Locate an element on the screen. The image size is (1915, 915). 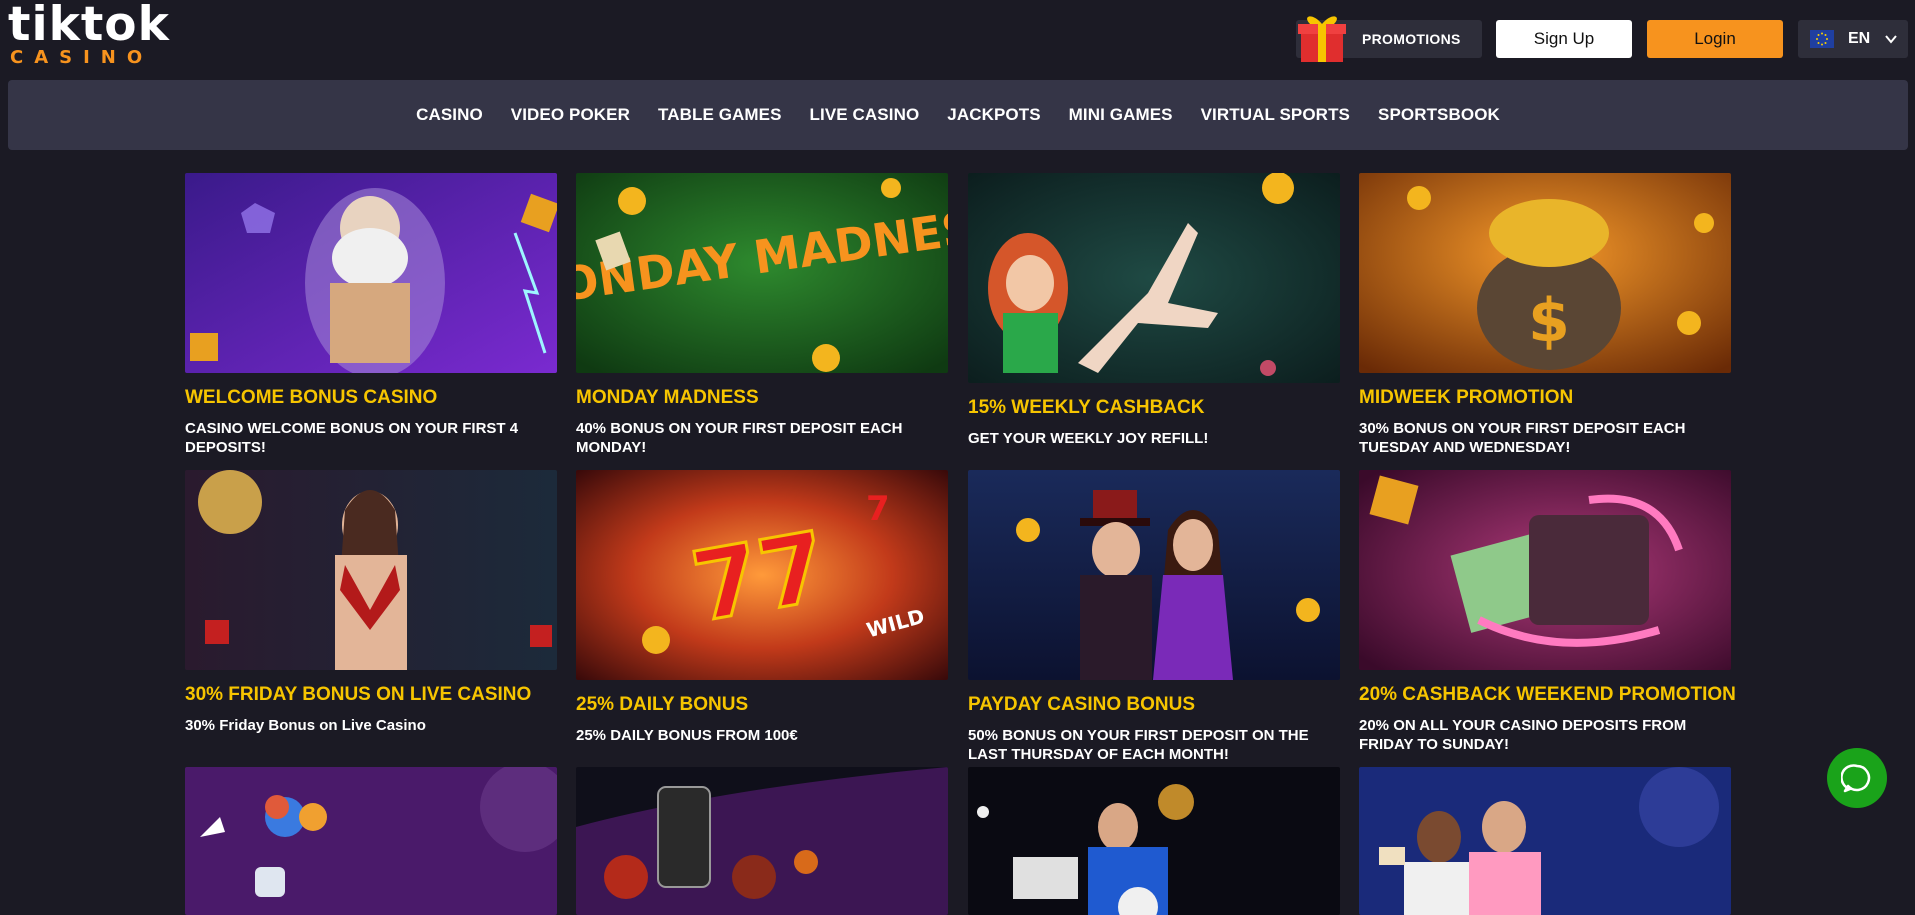
promo-title: 30% FRIDAY BONUS ON LIVE CASINO is located at coordinates (358, 694).